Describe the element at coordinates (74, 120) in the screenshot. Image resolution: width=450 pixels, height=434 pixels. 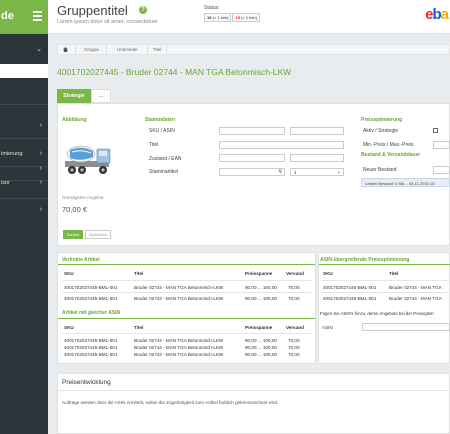
I see `abbildung-heading: Abbildung` at that location.